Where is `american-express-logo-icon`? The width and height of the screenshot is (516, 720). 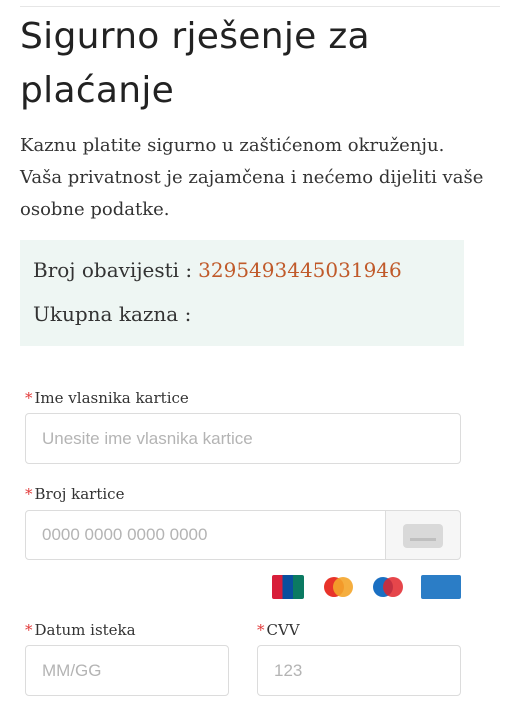
american-express-logo-icon is located at coordinates (441, 587).